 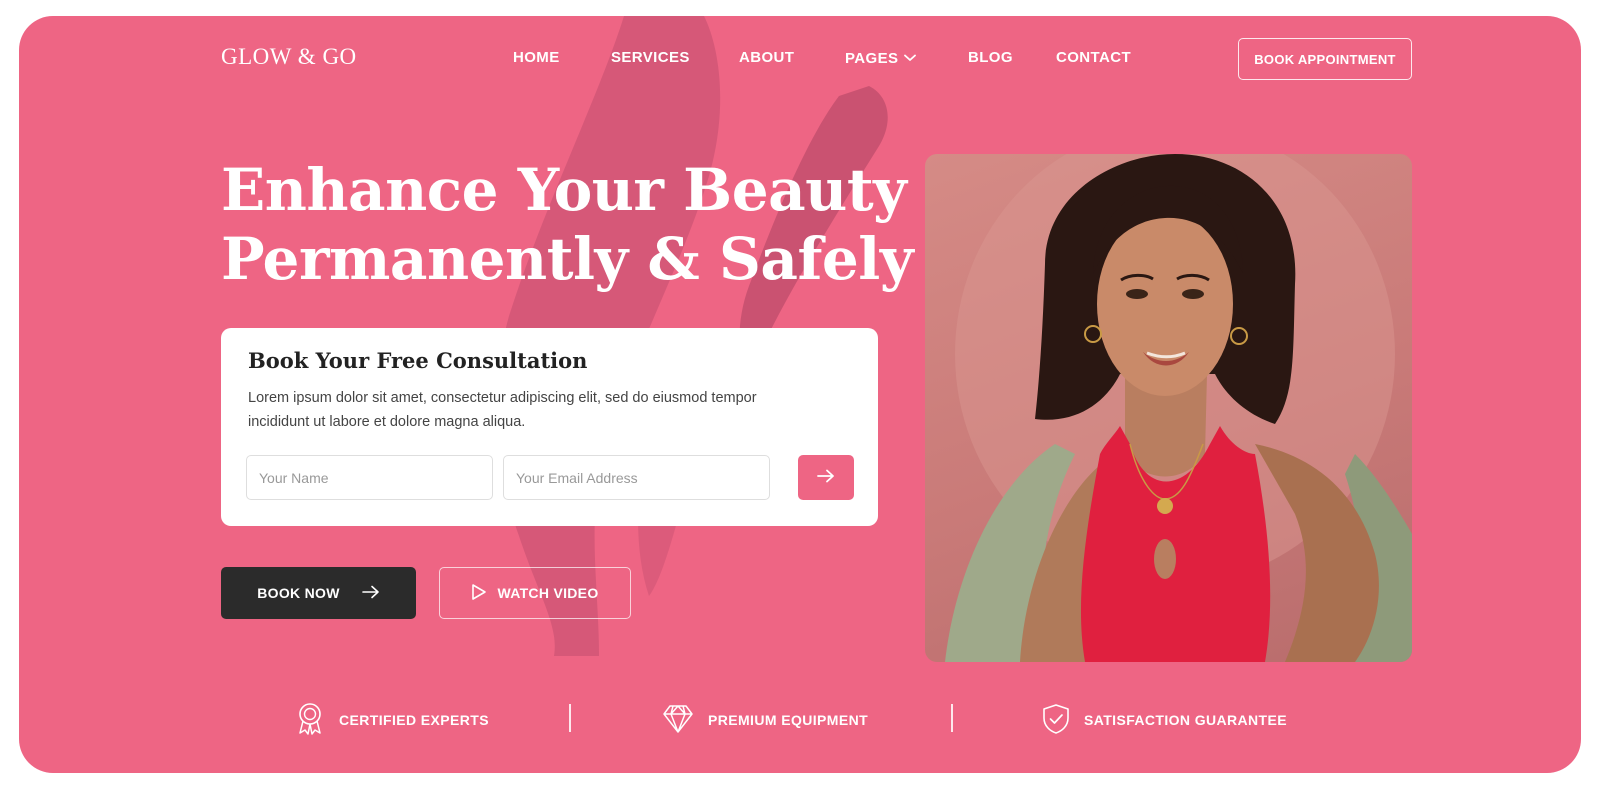 What do you see at coordinates (910, 57) in the screenshot?
I see `chevron-down-icon` at bounding box center [910, 57].